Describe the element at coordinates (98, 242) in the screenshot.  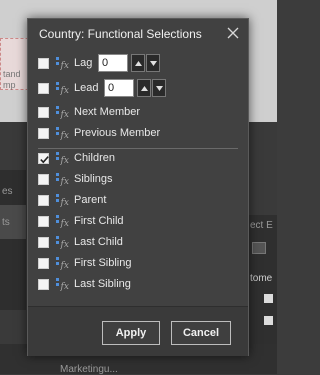
I see `last-child-label: Last Child` at that location.